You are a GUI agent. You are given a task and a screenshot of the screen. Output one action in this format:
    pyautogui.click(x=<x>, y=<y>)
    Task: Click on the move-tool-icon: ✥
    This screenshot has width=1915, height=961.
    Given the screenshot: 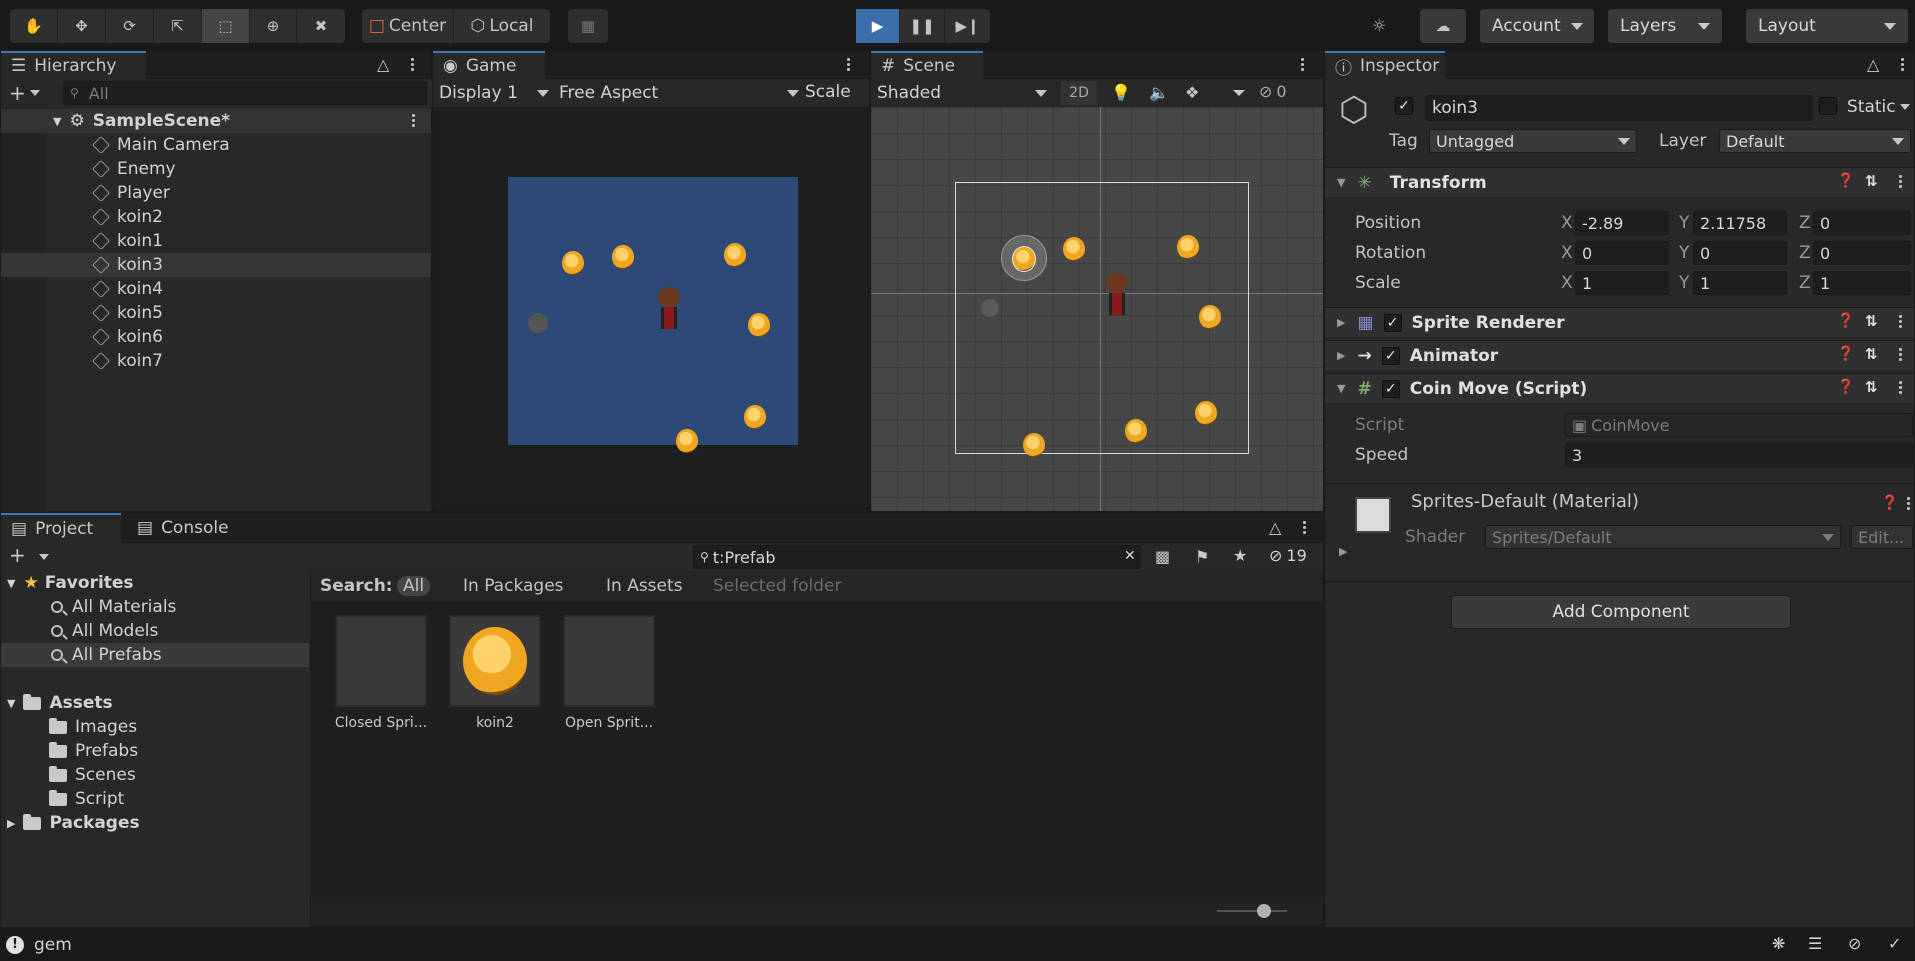 What is the action you would take?
    pyautogui.click(x=82, y=26)
    